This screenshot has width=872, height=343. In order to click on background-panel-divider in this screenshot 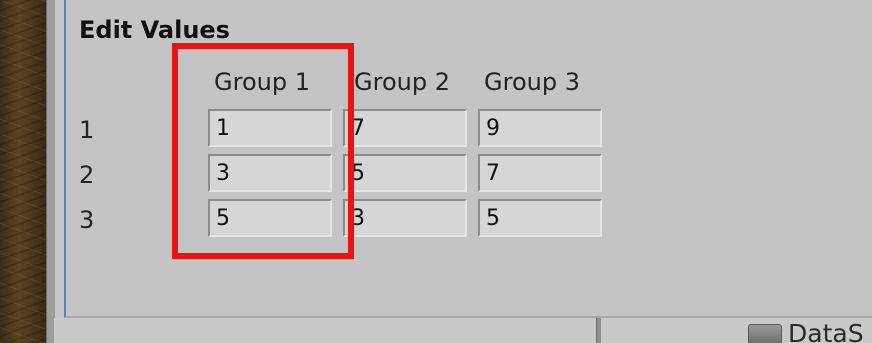, I will do `click(598, 330)`.